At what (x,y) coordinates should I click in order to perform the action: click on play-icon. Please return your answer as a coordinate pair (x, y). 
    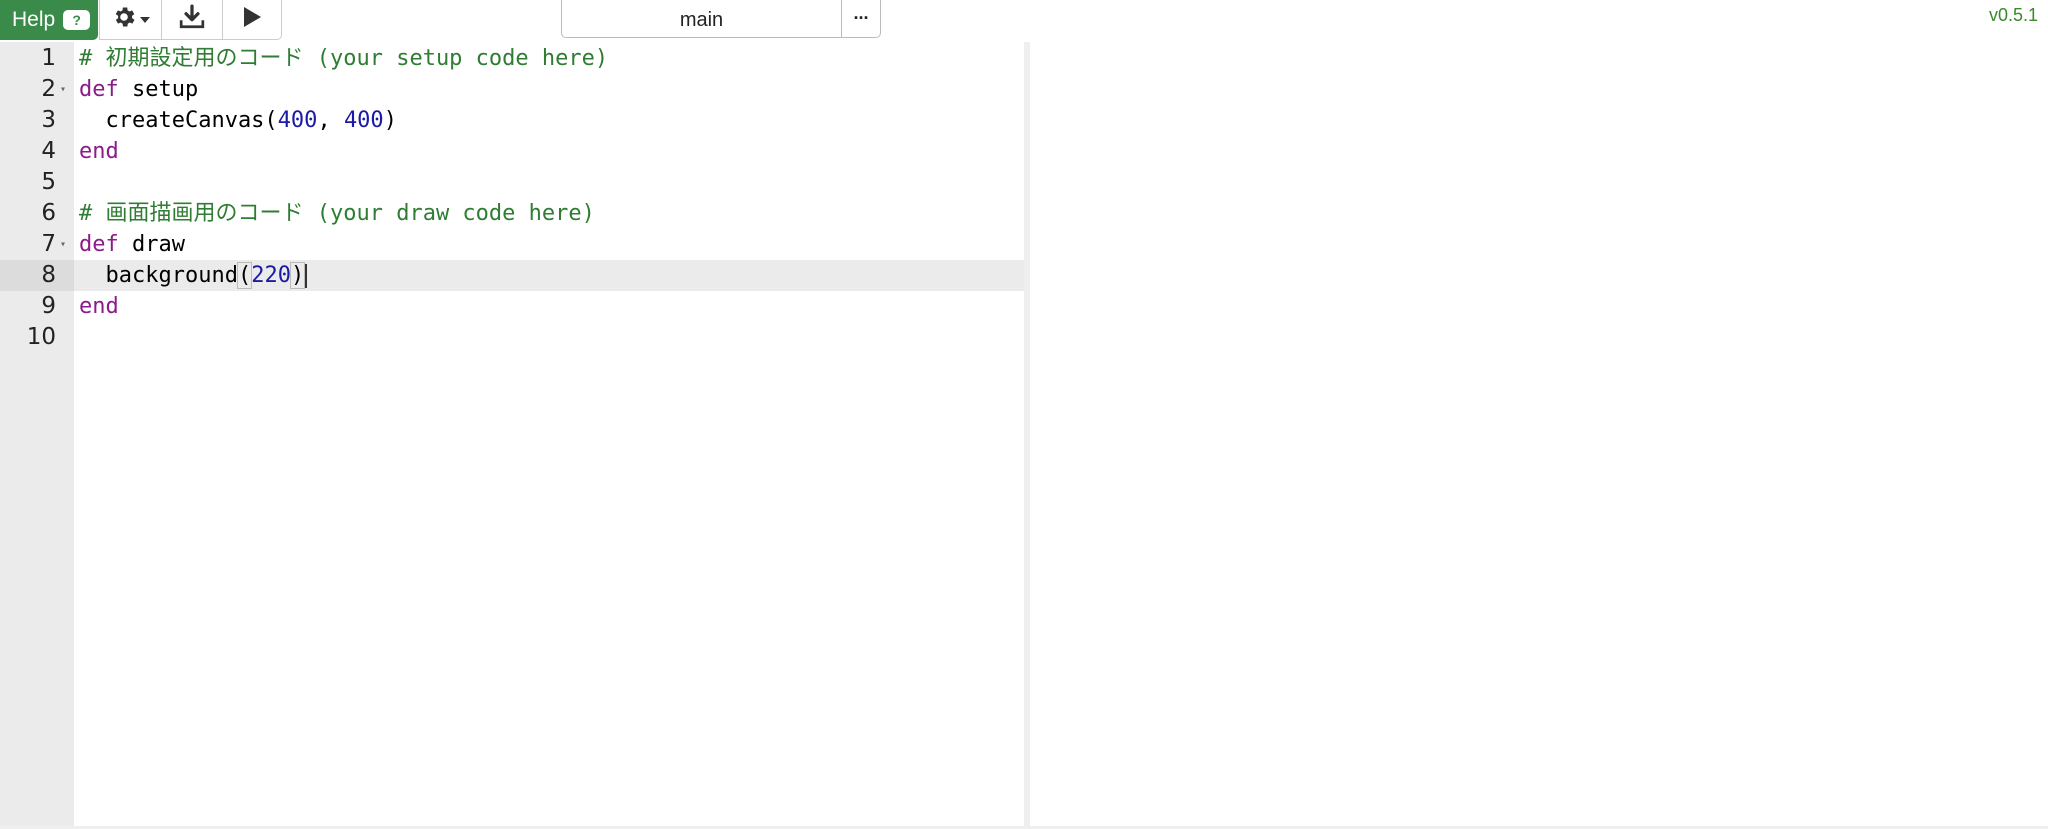
    Looking at the image, I should click on (252, 19).